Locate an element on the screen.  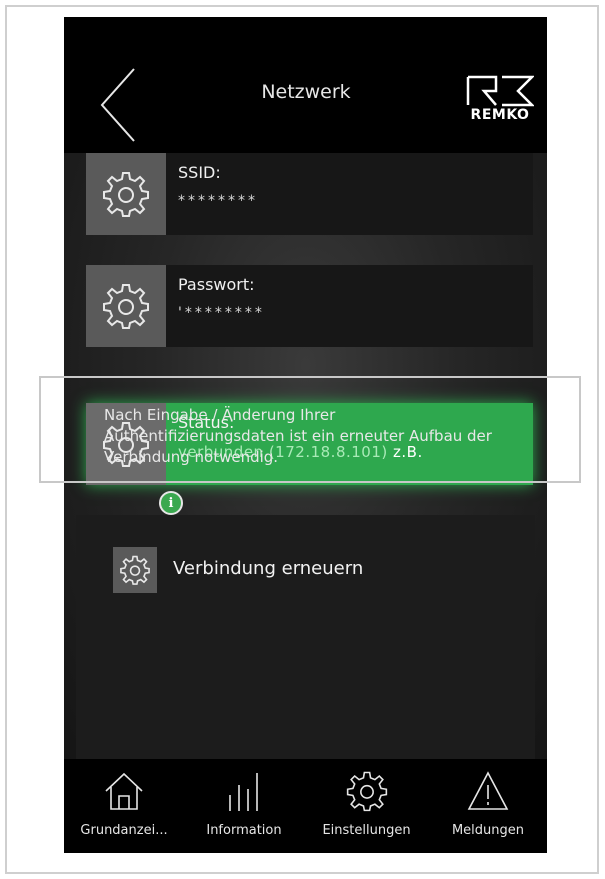
renew-gear-box is located at coordinates (135, 570).